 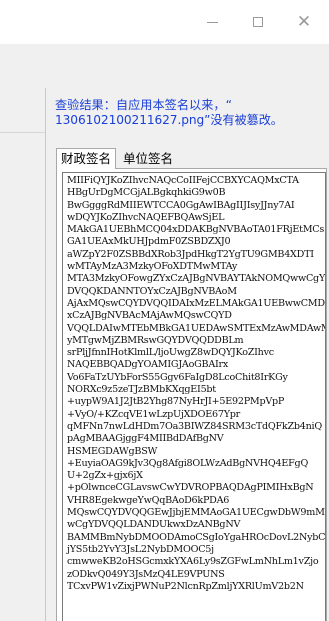 What do you see at coordinates (86, 158) in the screenshot?
I see `tab-finance-signature: 财政签名` at bounding box center [86, 158].